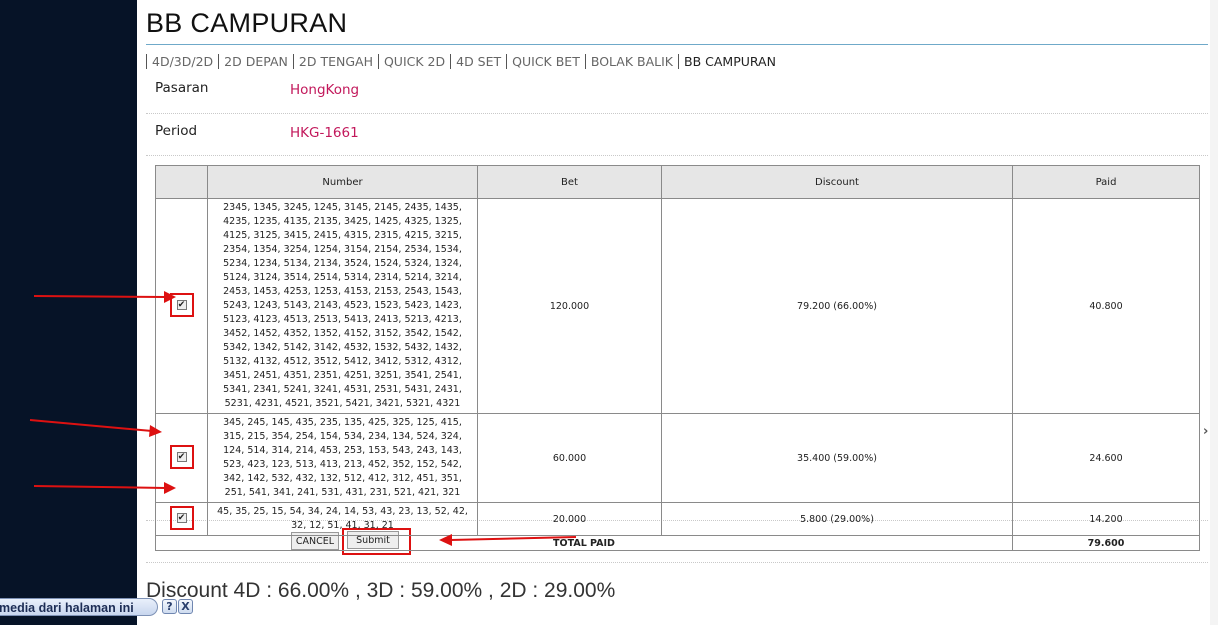  What do you see at coordinates (1106, 543) in the screenshot?
I see `total-paid-value: 79.600` at bounding box center [1106, 543].